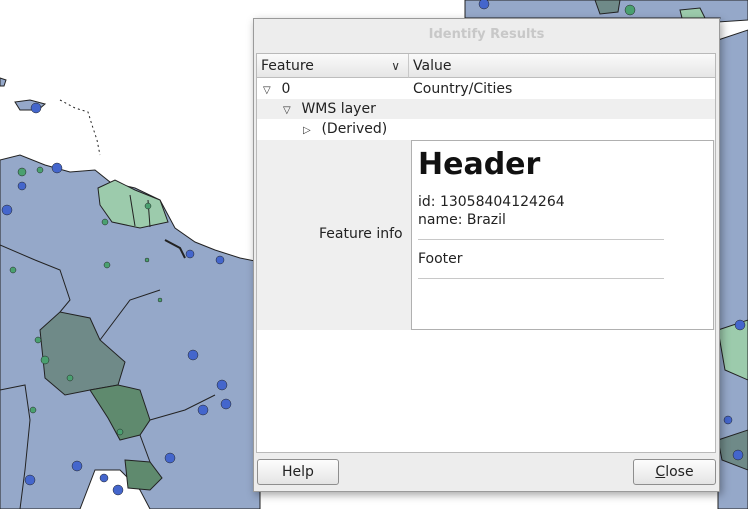 The height and width of the screenshot is (509, 748). Describe the element at coordinates (333, 66) in the screenshot. I see `column-header-feature: Feature ∨` at that location.